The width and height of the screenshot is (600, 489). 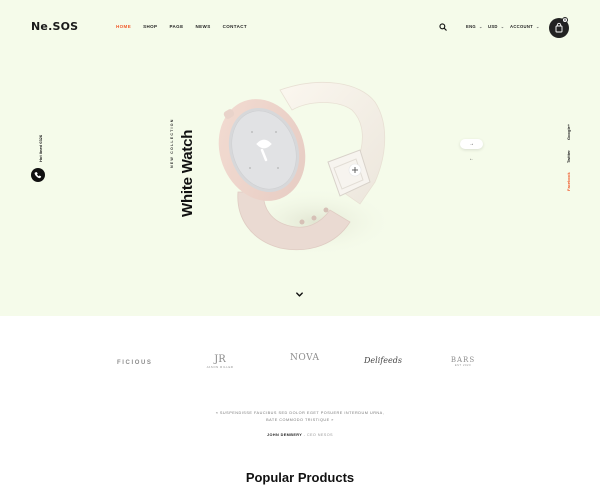 What do you see at coordinates (220, 367) in the screenshot?
I see `brand-sublabel: JASON RILLER` at bounding box center [220, 367].